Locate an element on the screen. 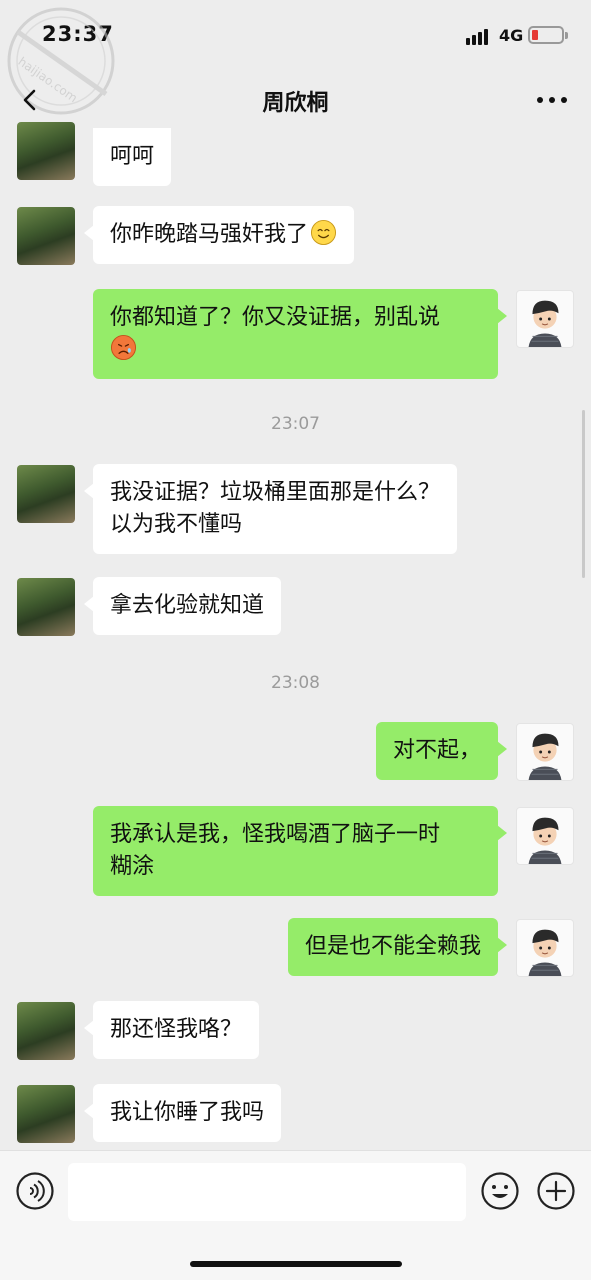 Image resolution: width=591 pixels, height=1280 pixels. smile-emoji-icon is located at coordinates (323, 232).